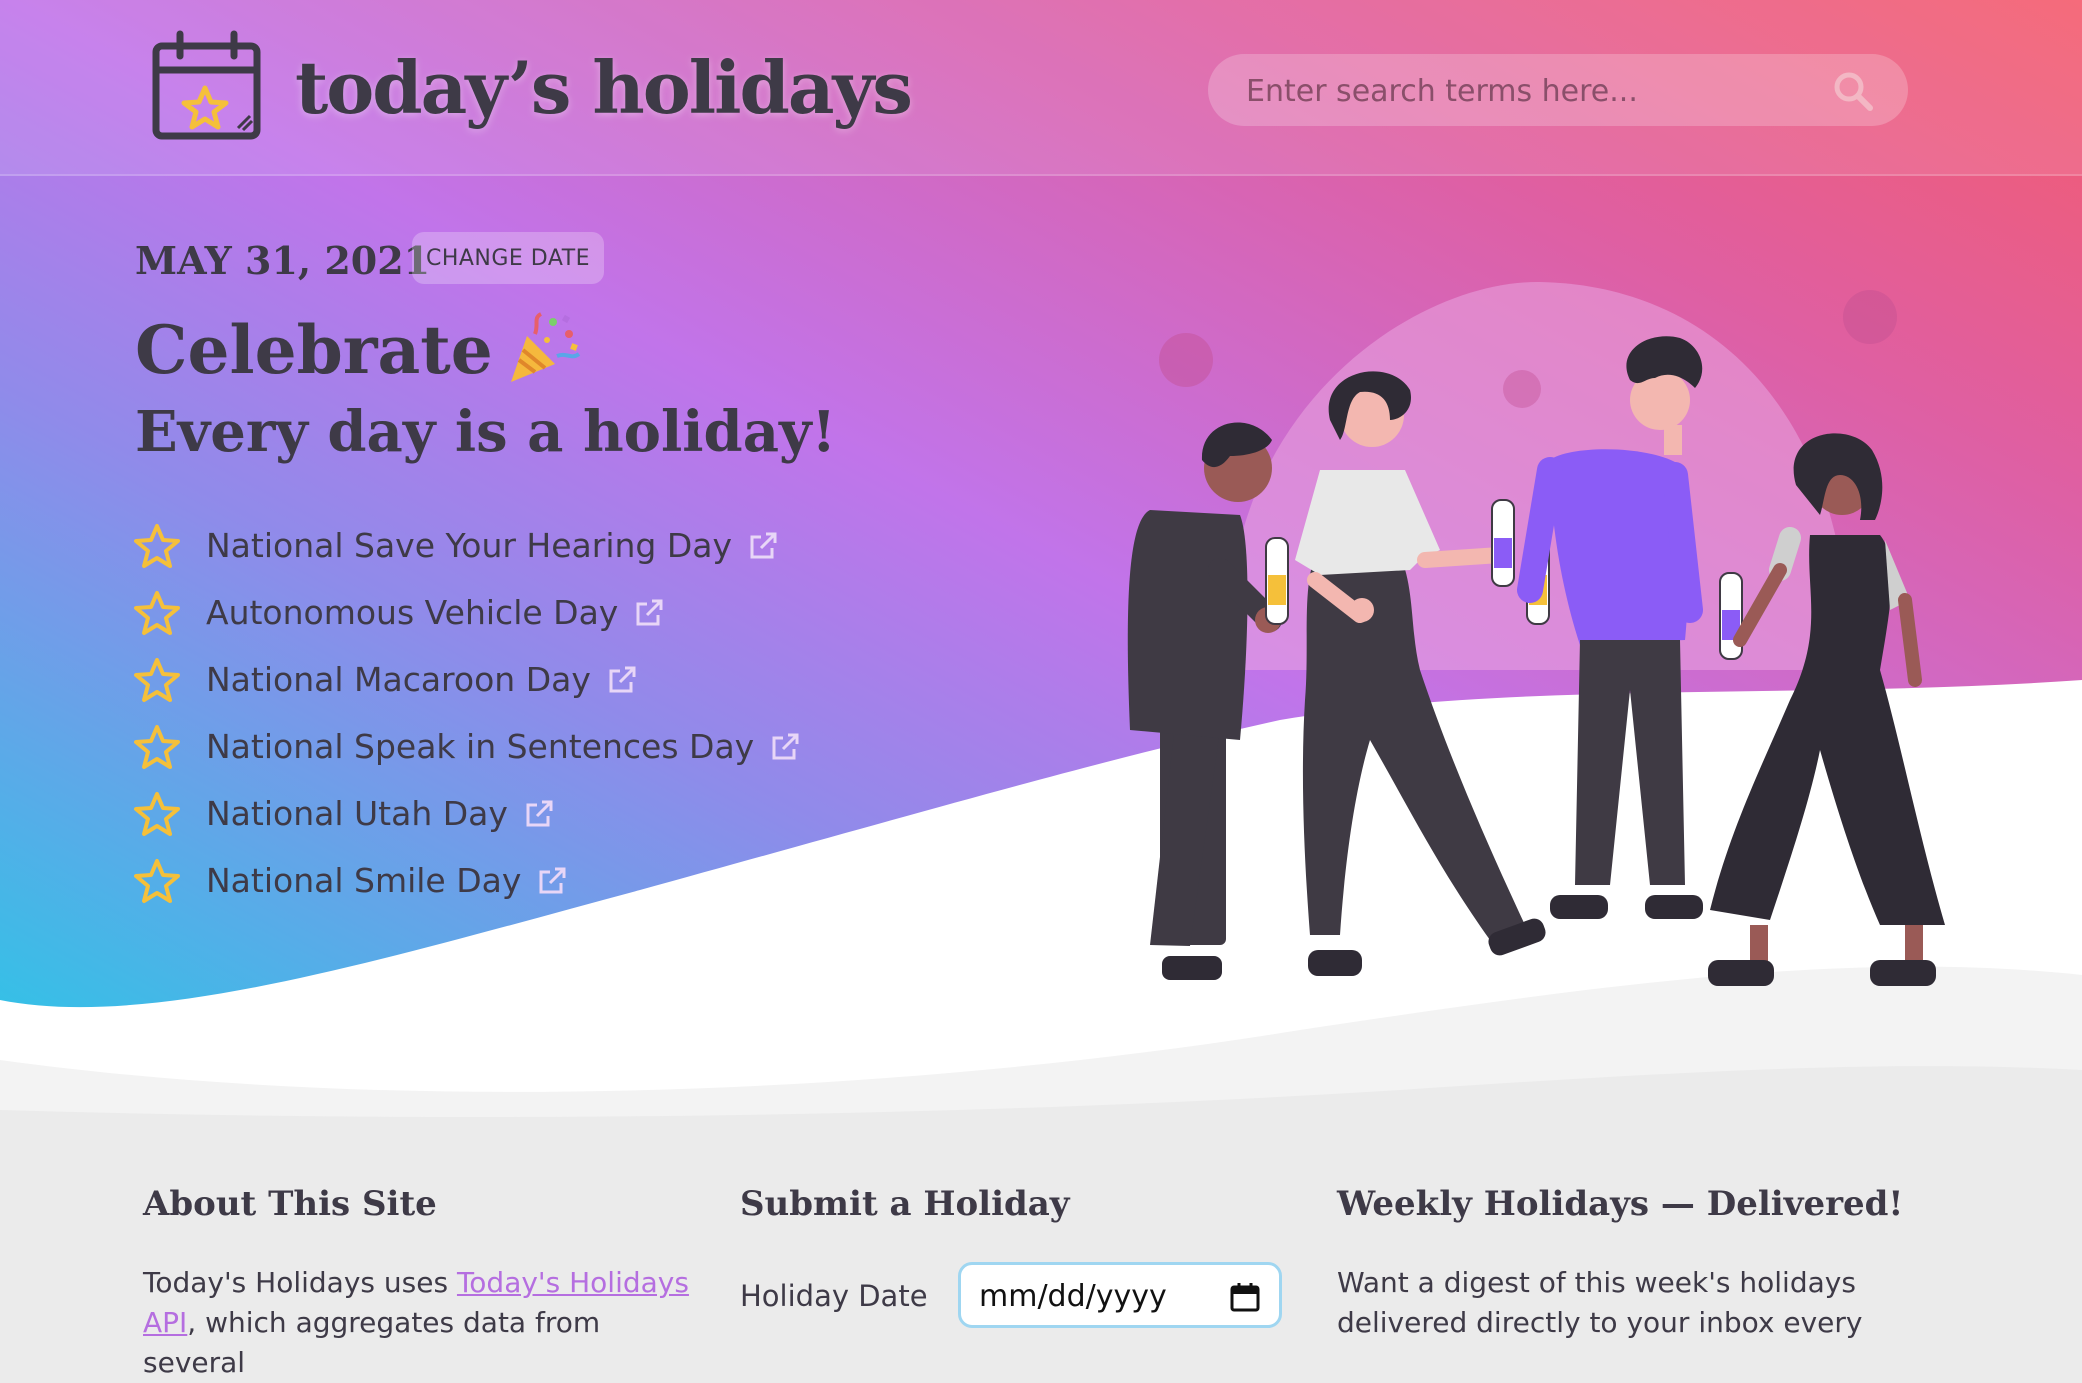  What do you see at coordinates (834, 1296) in the screenshot?
I see `holiday-date-label: Holiday Date` at bounding box center [834, 1296].